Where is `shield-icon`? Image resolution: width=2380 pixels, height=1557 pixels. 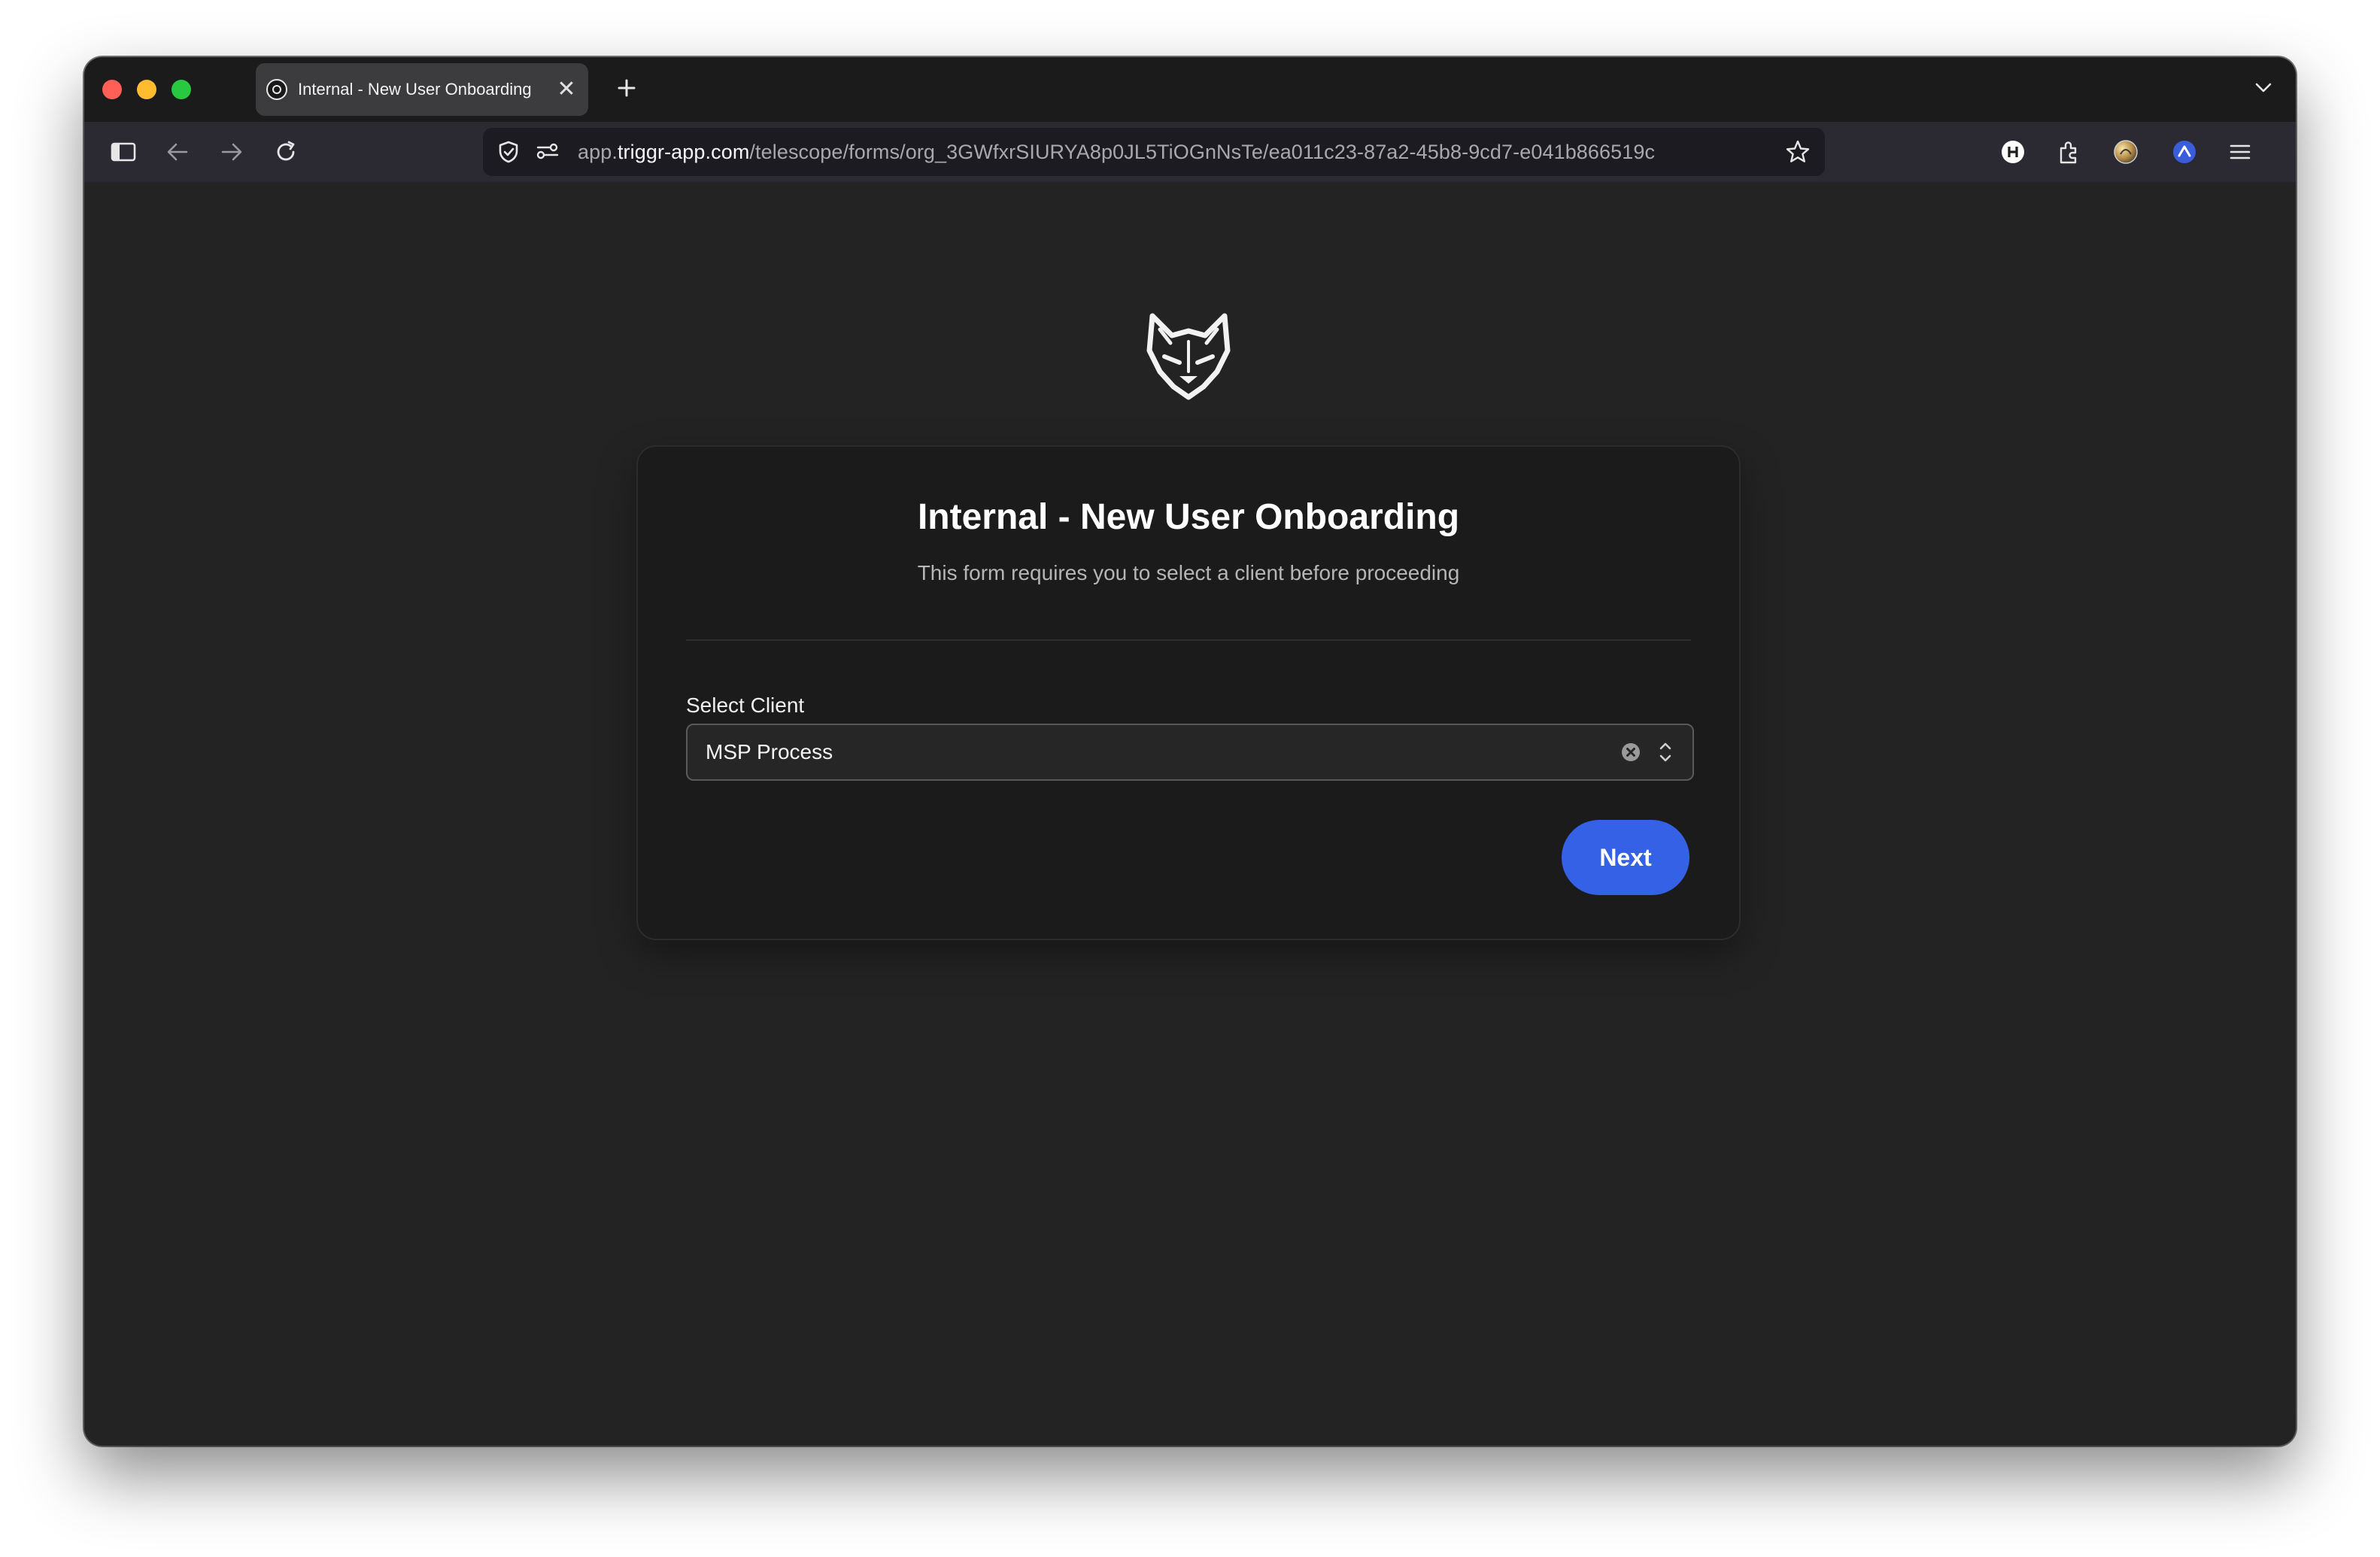
shield-icon is located at coordinates (508, 151).